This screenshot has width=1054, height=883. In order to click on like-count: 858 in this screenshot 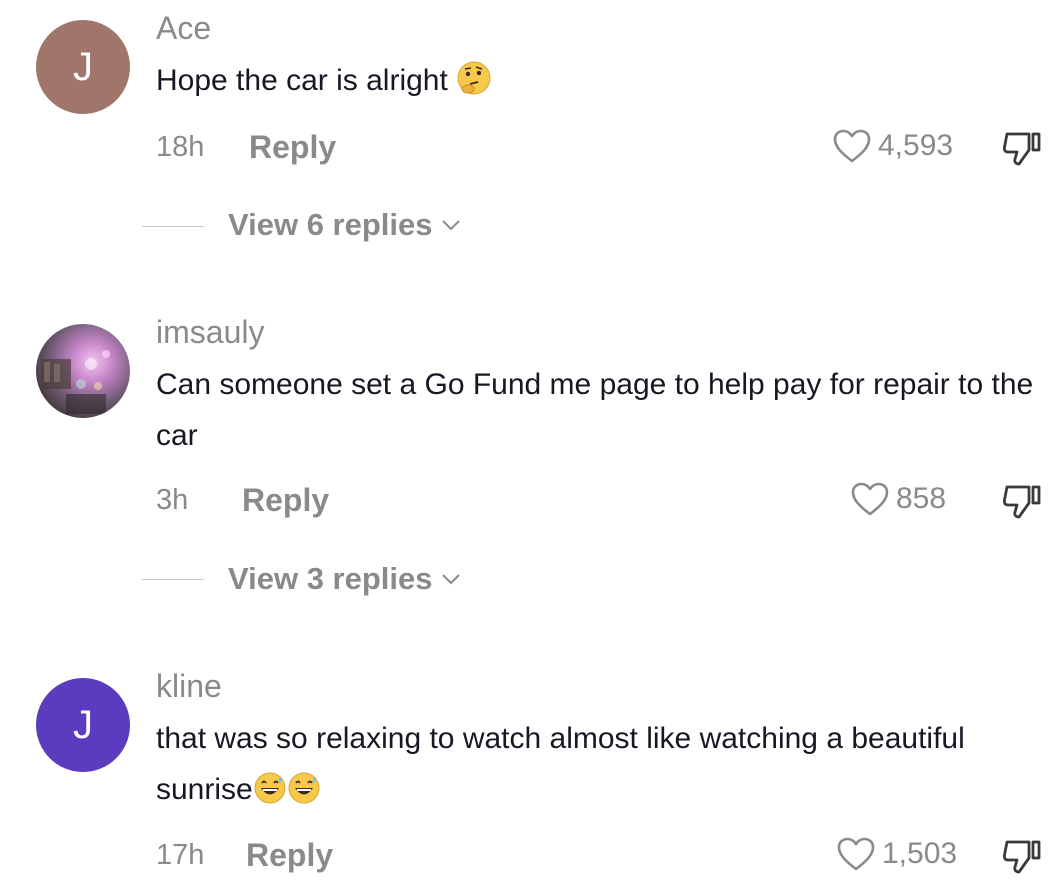, I will do `click(921, 498)`.